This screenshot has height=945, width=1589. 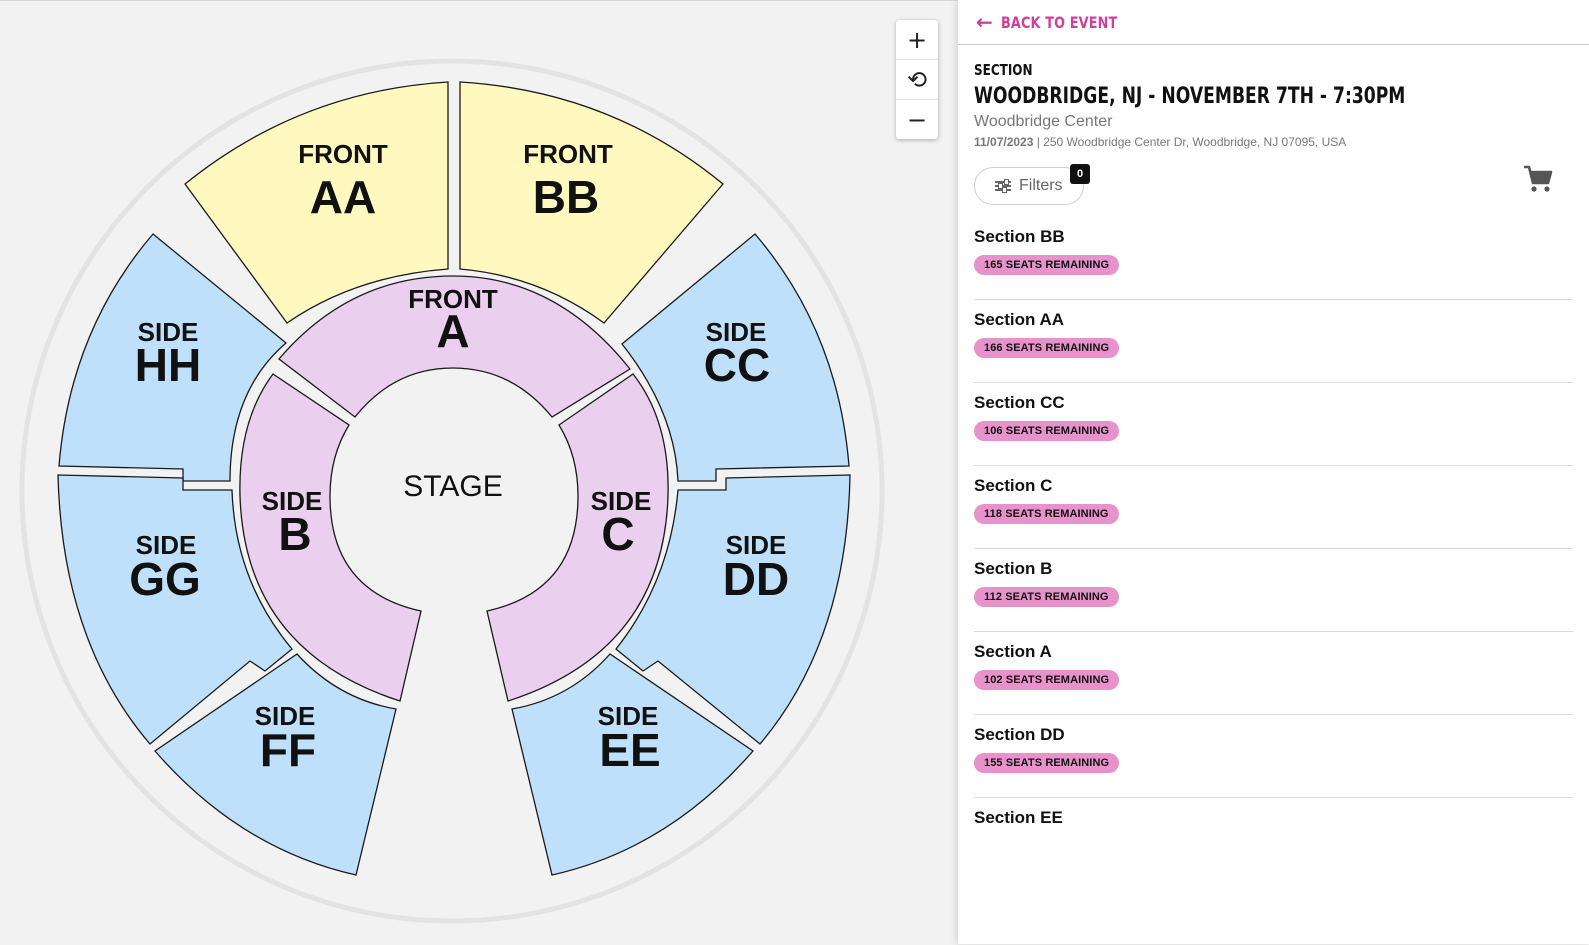 I want to click on list-item: Section A 102 SEATS REMAINING, so click(x=1273, y=673).